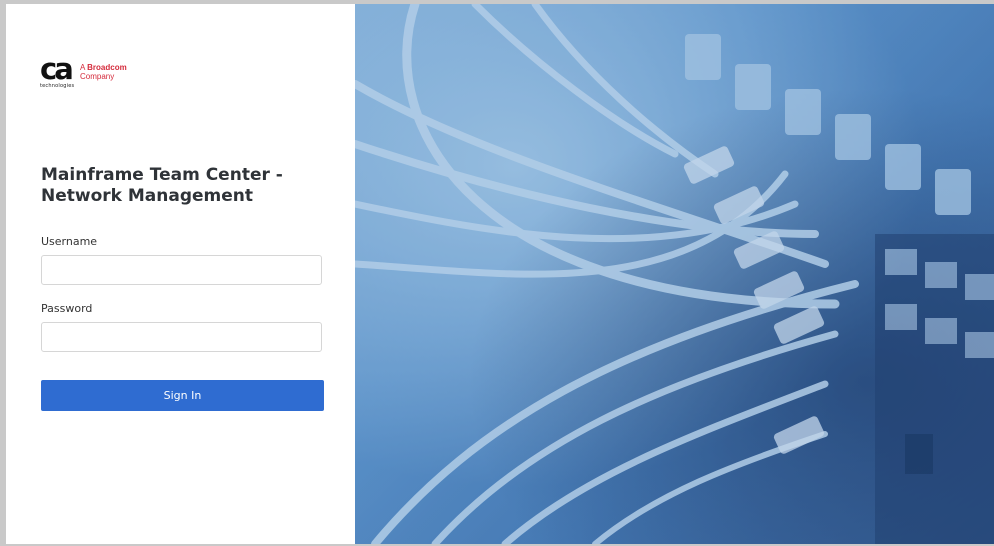 Image resolution: width=994 pixels, height=546 pixels. What do you see at coordinates (181, 270) in the screenshot?
I see `username-input` at bounding box center [181, 270].